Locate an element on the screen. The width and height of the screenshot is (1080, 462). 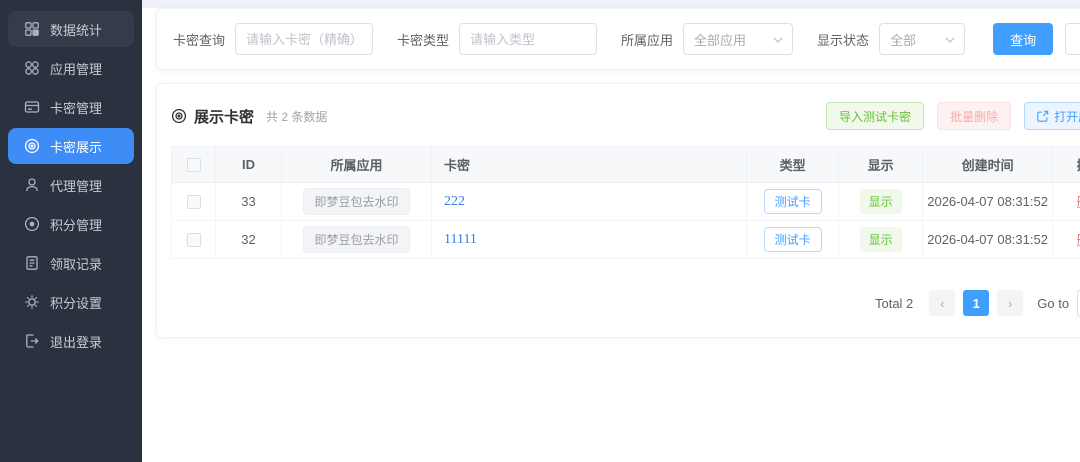
column-header: 创建时间 is located at coordinates (988, 164).